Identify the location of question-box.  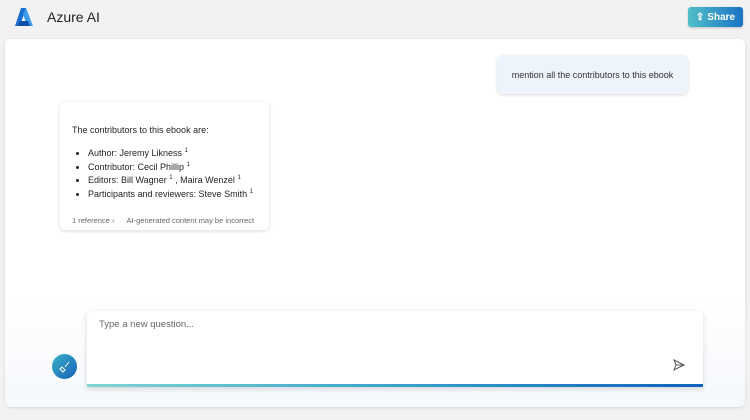
(395, 349).